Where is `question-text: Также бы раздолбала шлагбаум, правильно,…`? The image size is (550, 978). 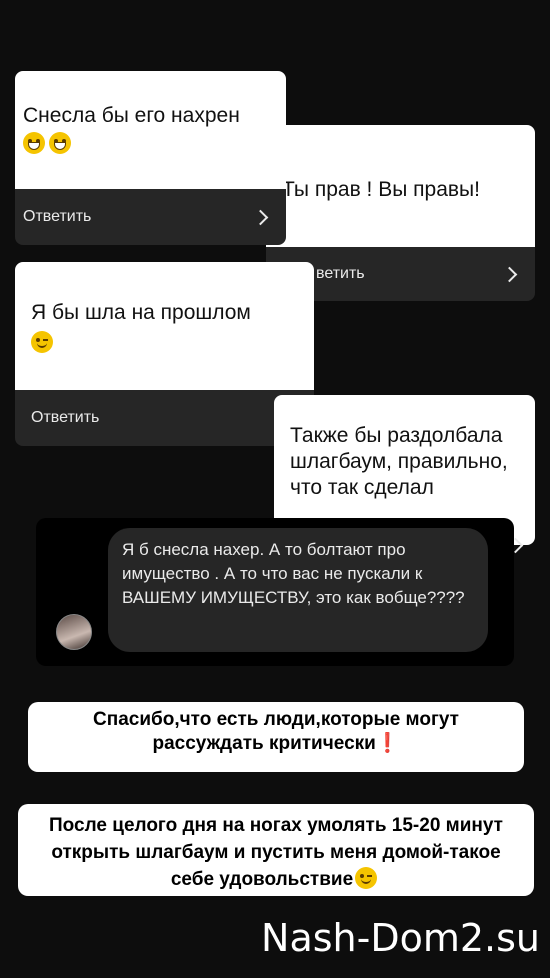
question-text: Также бы раздолбала шлагбаум, правильно,… is located at coordinates (399, 461).